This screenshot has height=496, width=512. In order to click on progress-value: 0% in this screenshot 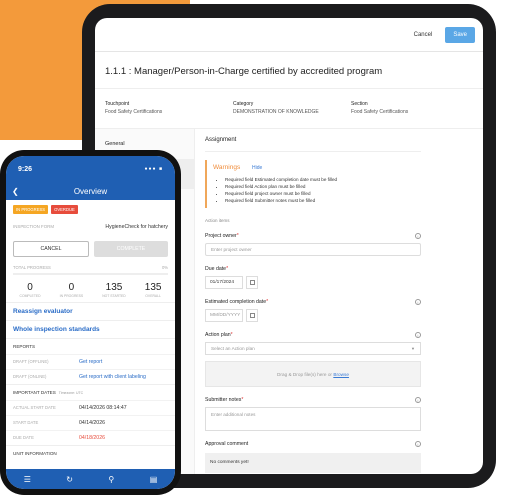, I will do `click(164, 267)`.